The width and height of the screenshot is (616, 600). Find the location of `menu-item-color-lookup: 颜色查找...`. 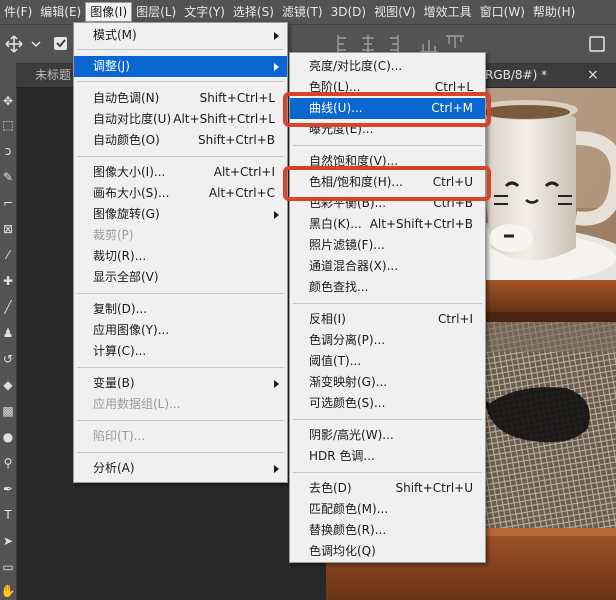

menu-item-color-lookup: 颜色查找... is located at coordinates (387, 287).